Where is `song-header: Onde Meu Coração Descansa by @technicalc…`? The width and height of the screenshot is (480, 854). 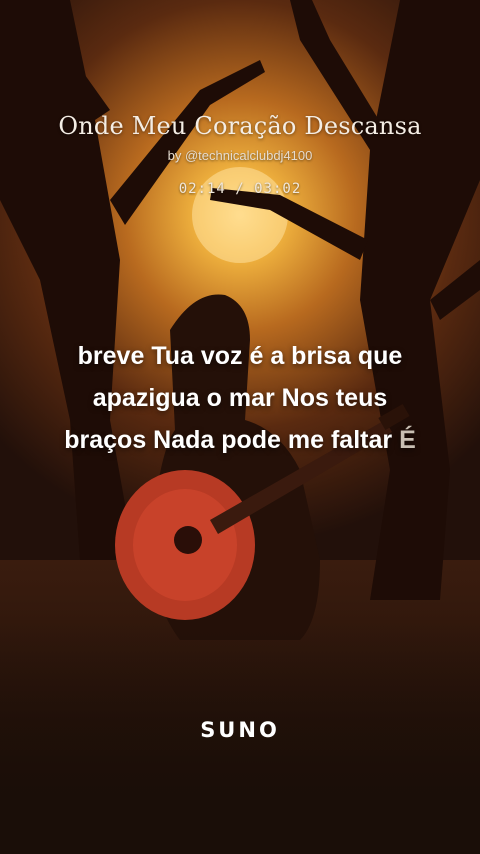
song-header: Onde Meu Coração Descansa by @technicalc… is located at coordinates (240, 154).